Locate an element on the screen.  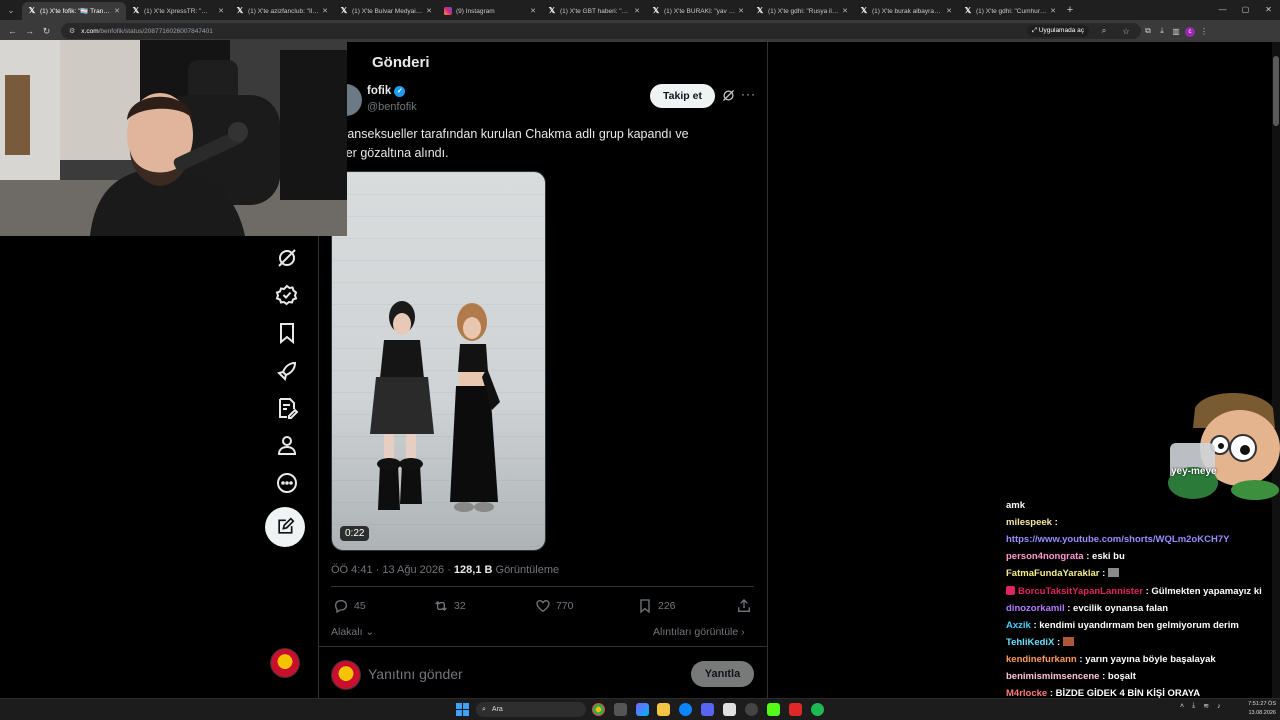
post-video is located at coordinates (438, 361).